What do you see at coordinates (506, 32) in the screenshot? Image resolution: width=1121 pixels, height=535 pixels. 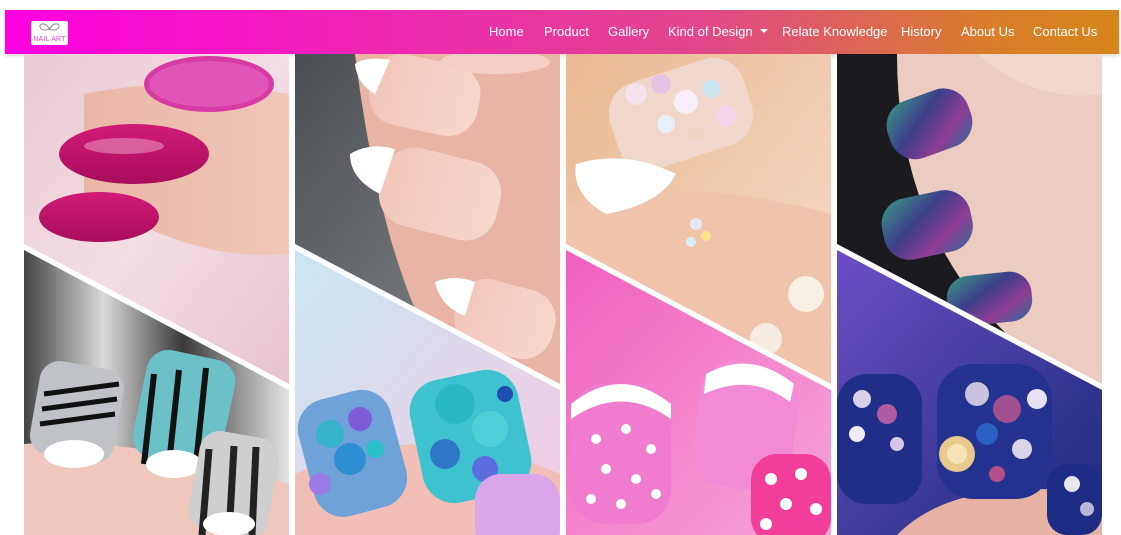 I see `nav-home: Home` at bounding box center [506, 32].